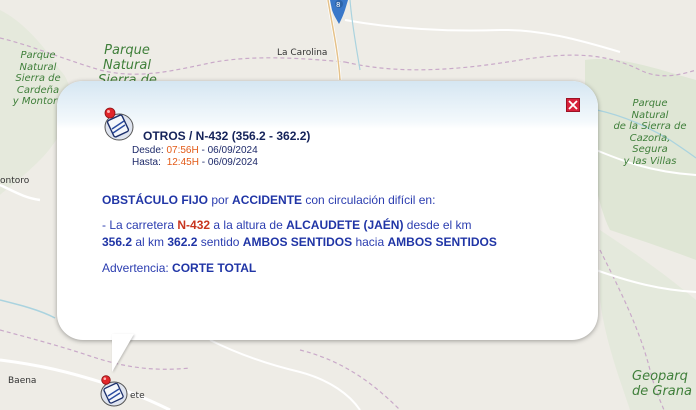  I want to click on time-from-label: Desde:, so click(148, 150).